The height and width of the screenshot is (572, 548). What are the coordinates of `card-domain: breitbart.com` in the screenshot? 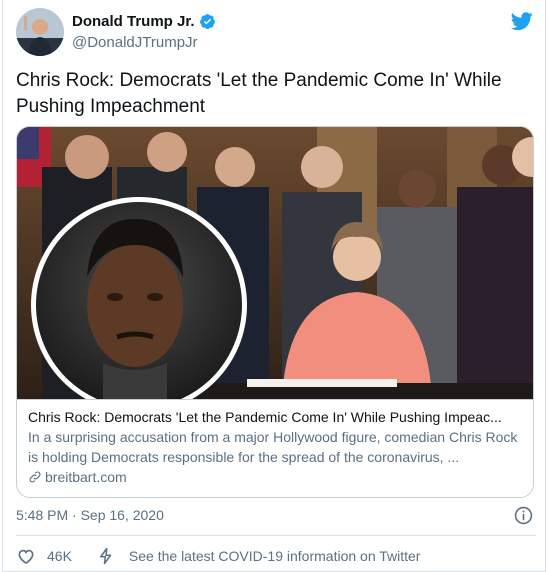 It's located at (276, 477).